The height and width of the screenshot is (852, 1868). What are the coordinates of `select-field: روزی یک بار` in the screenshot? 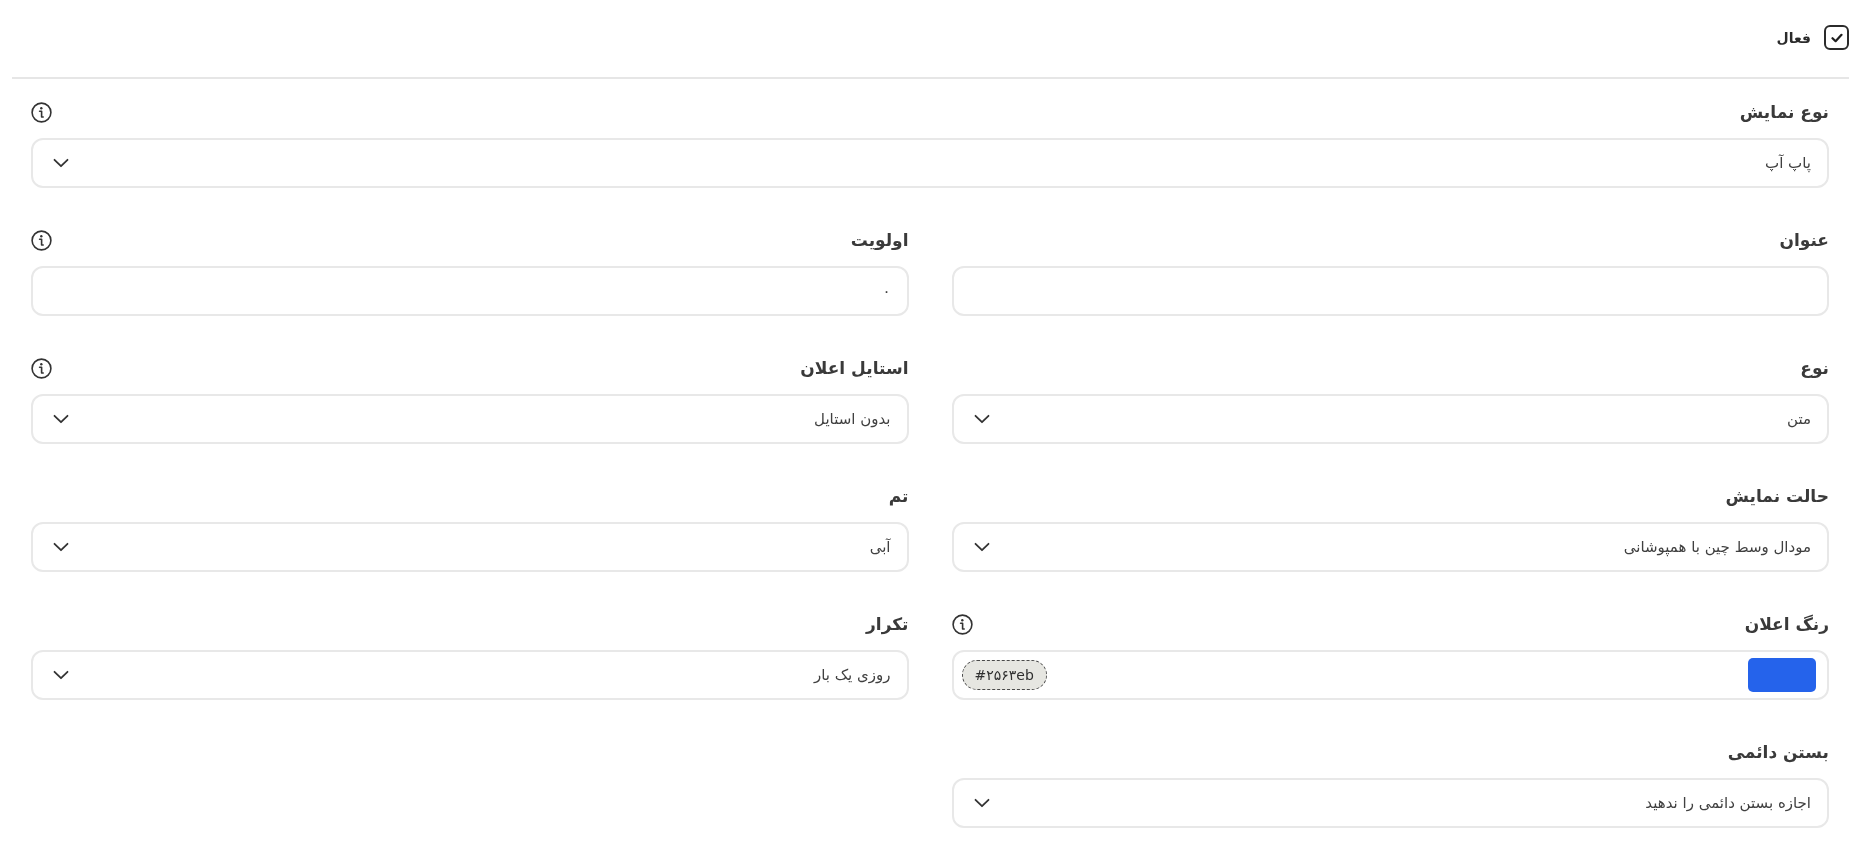 It's located at (470, 675).